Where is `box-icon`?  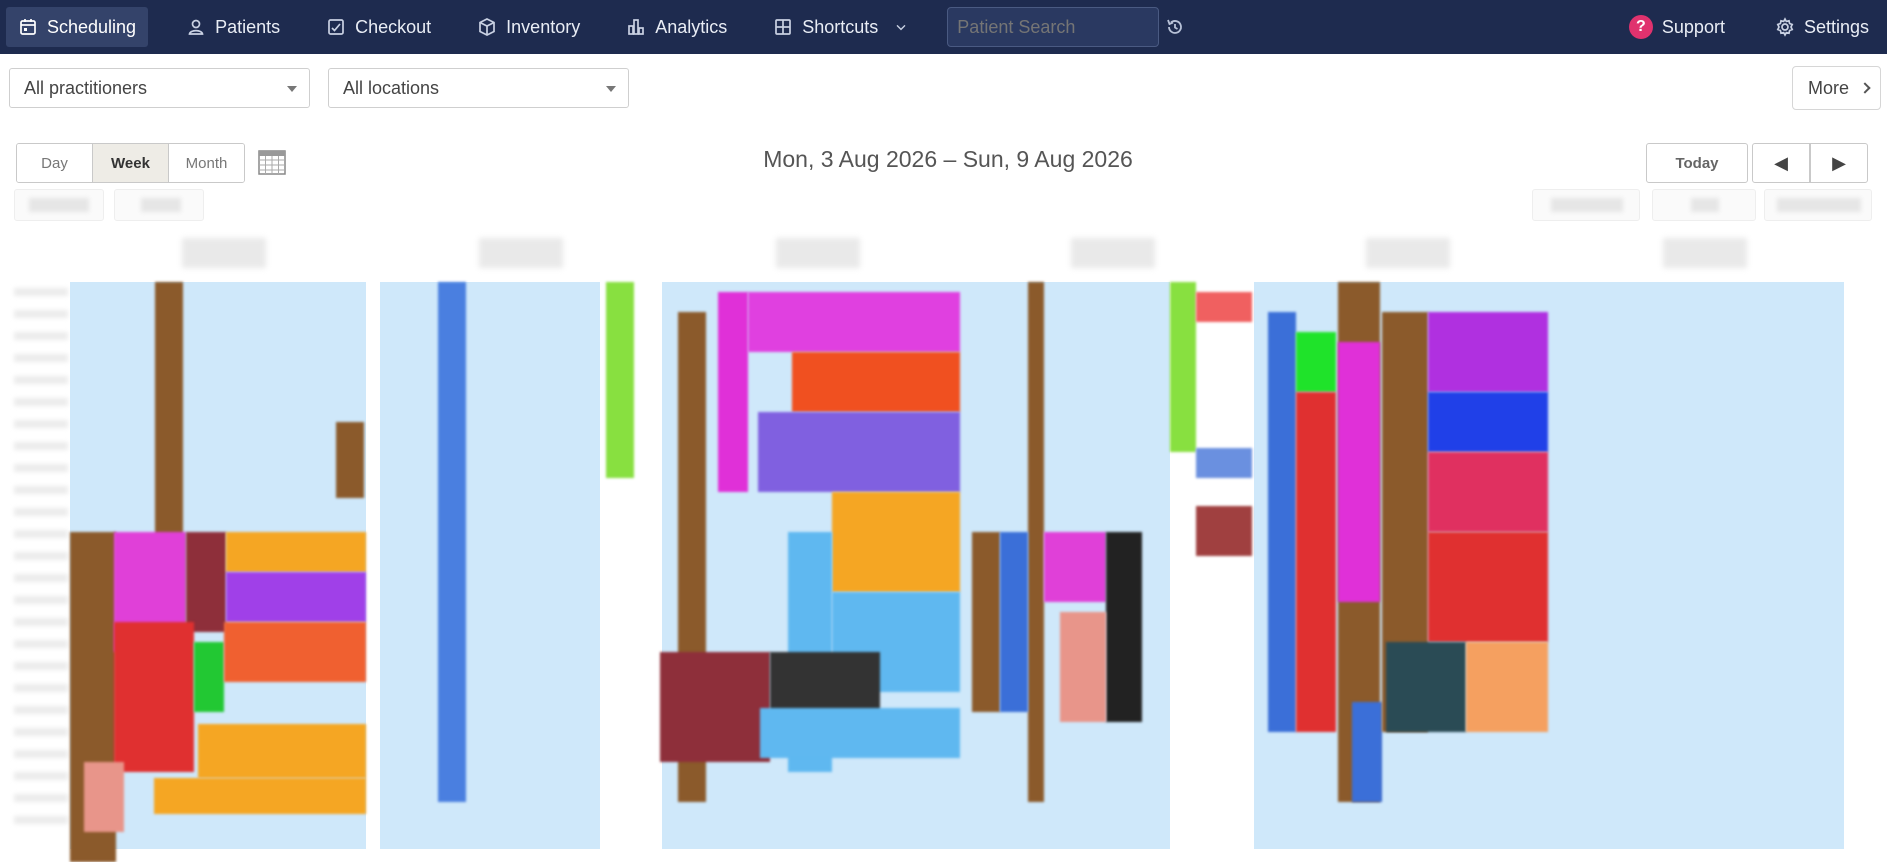
box-icon is located at coordinates (487, 27).